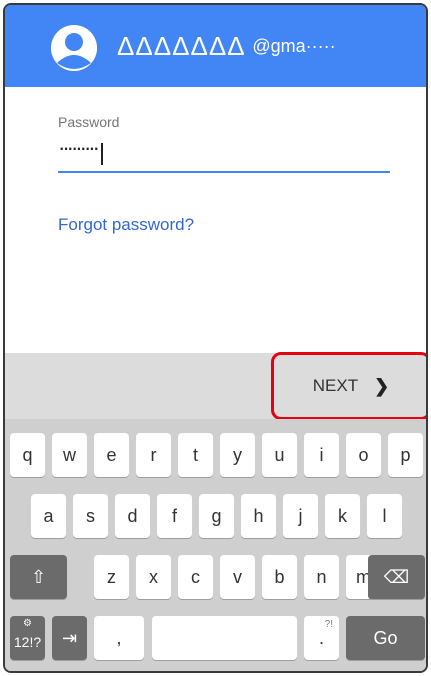 The image size is (431, 676). Describe the element at coordinates (111, 455) in the screenshot. I see `key-e: e` at that location.